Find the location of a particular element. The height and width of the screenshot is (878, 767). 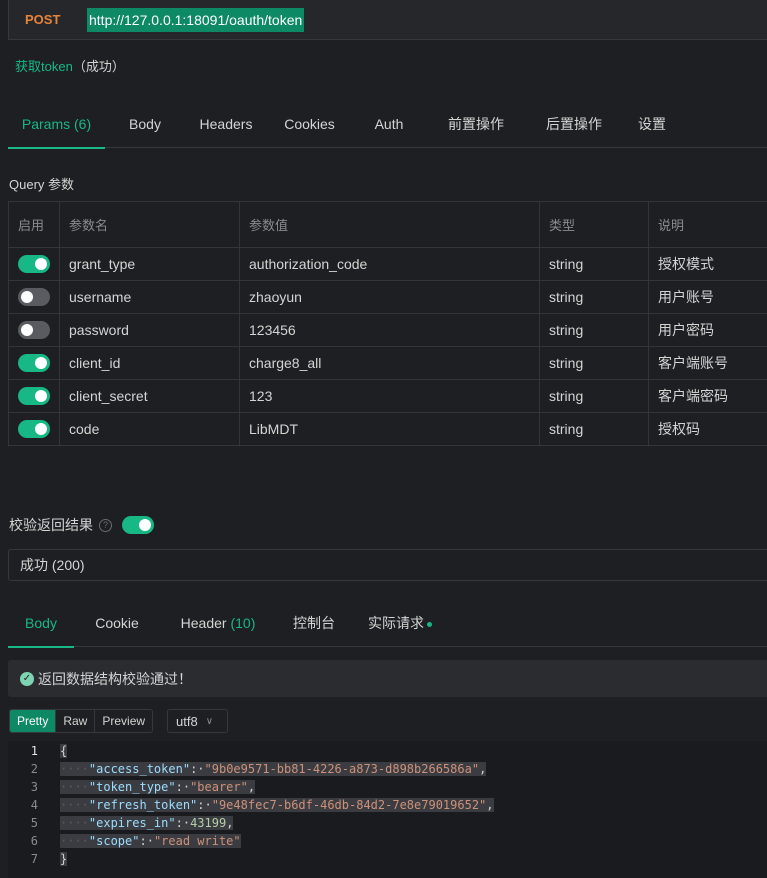

status-select: 成功 (200) is located at coordinates (387, 565).